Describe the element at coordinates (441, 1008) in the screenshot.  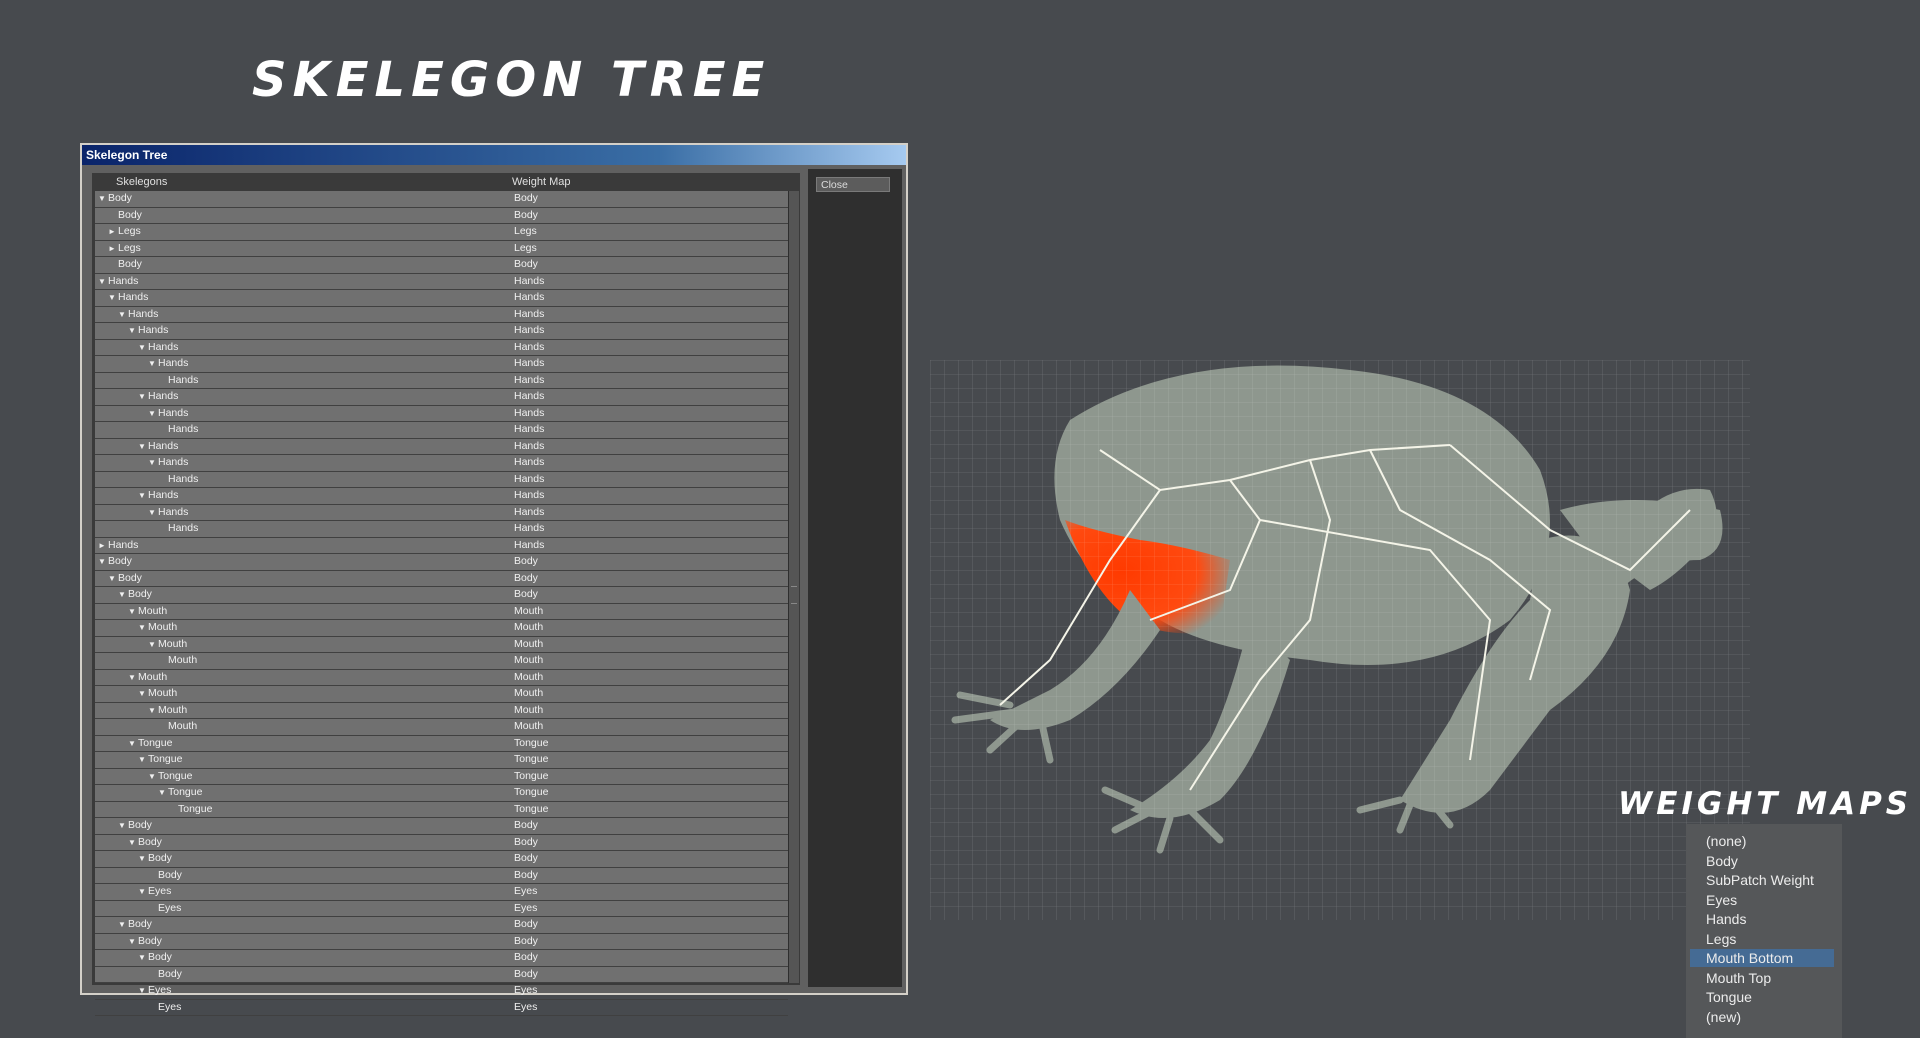
I see `tree-row: Eyes Eyes` at that location.